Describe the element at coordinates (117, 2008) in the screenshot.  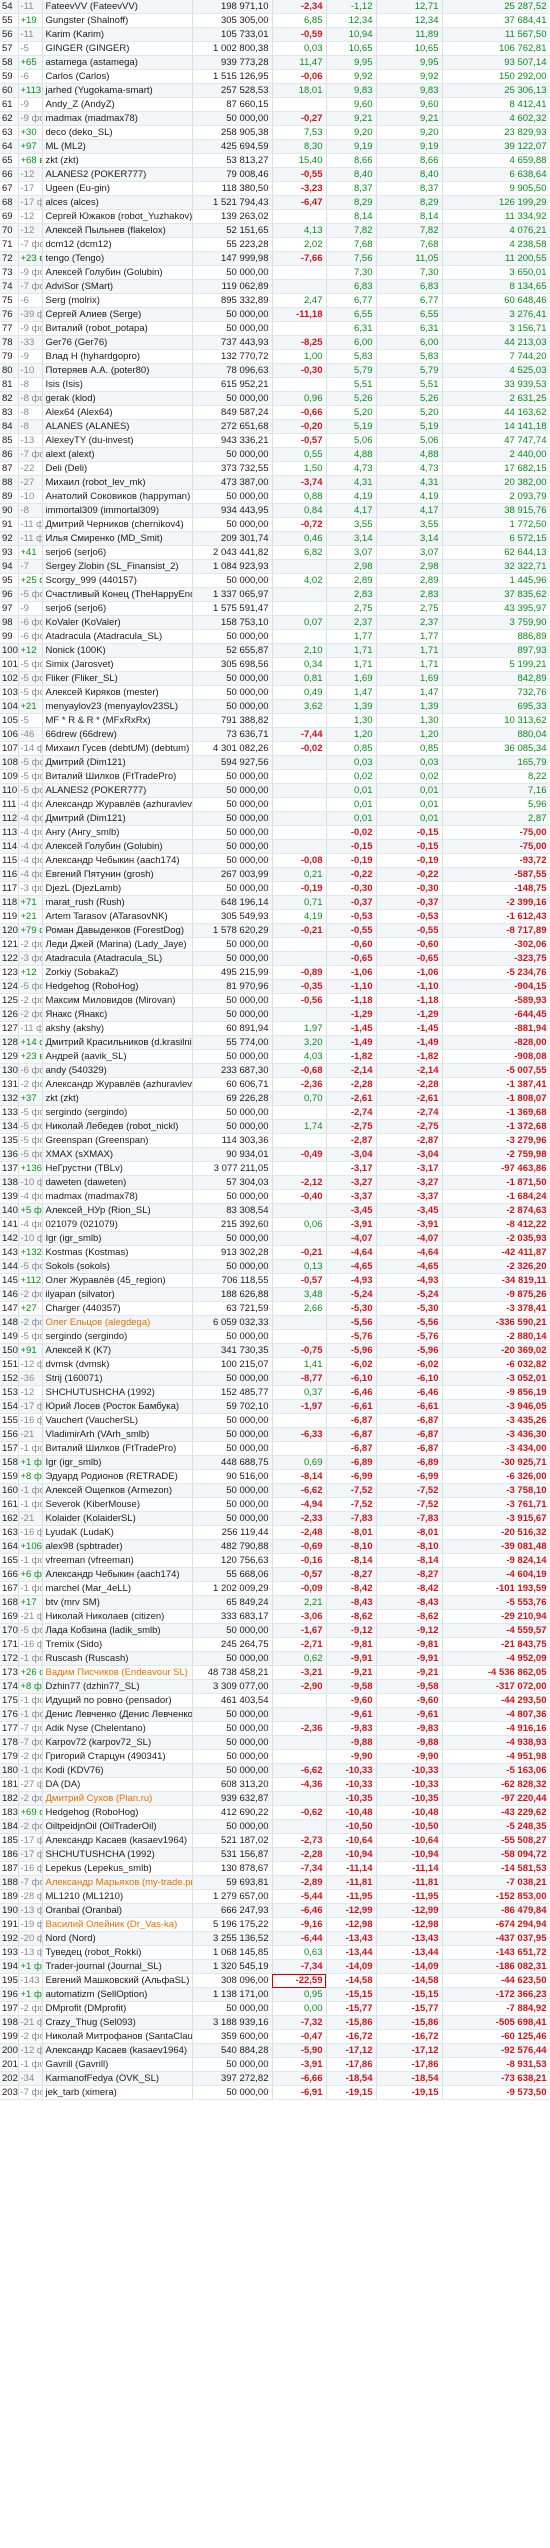
I see `participant-name-link: DMprofit (DMprofit)` at that location.